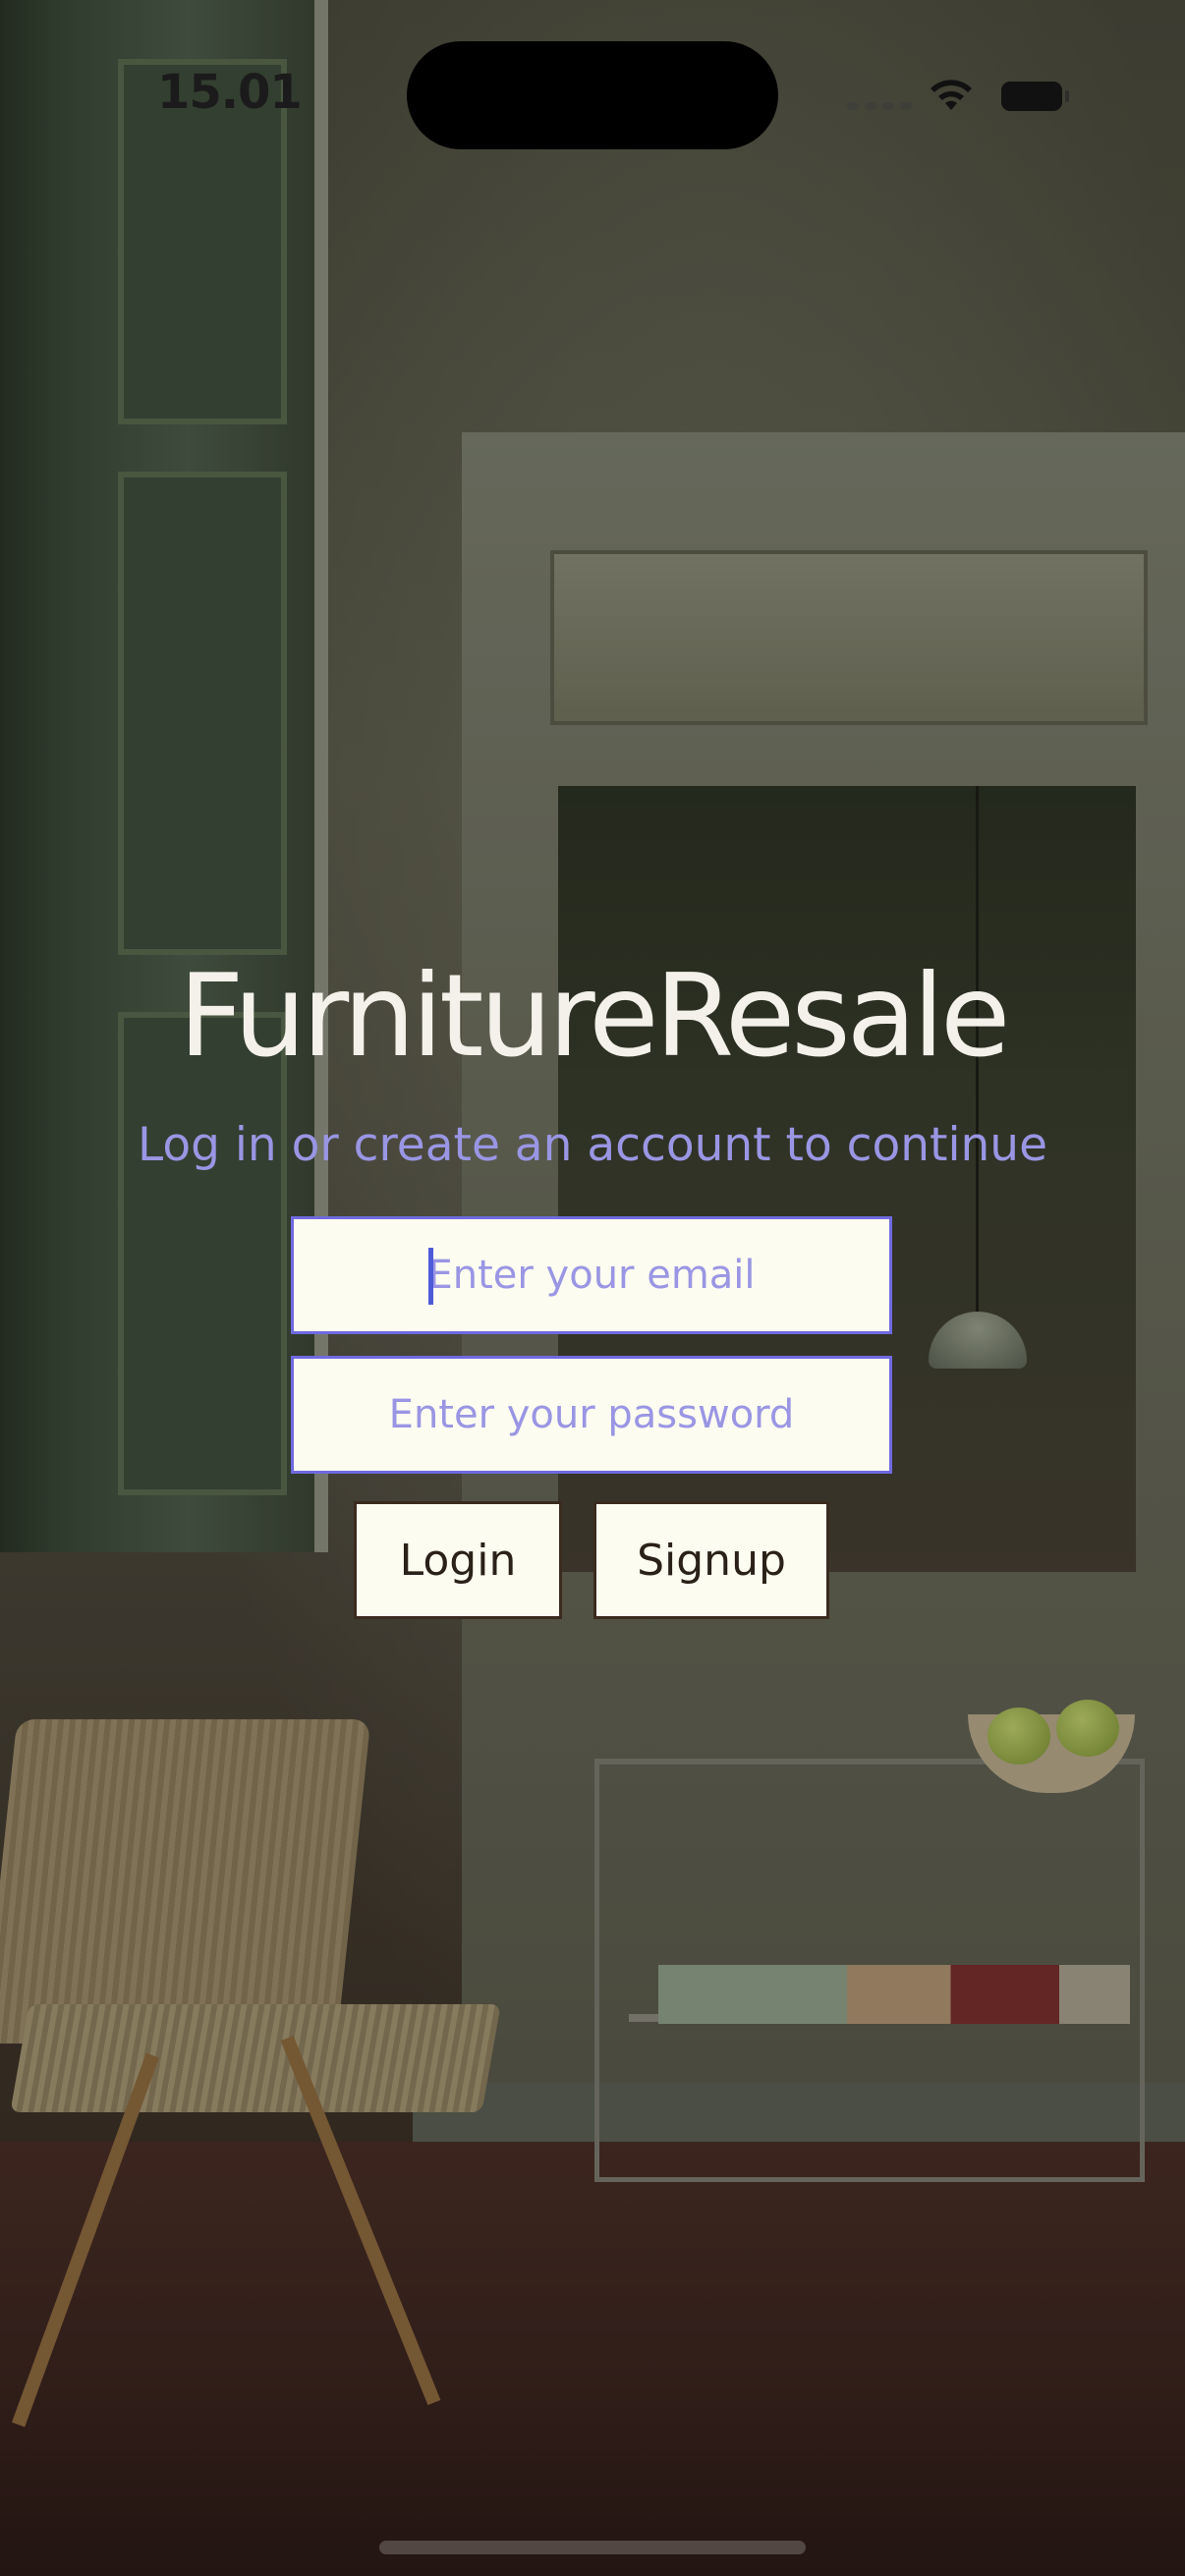  I want to click on status-bar-time: 15.01, so click(230, 92).